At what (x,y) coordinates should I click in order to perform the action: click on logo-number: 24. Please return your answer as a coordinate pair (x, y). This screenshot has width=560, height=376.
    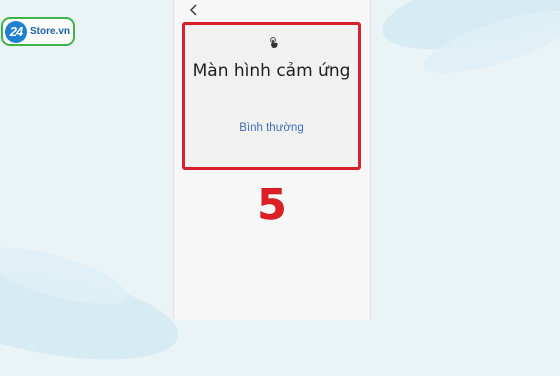
    Looking at the image, I should click on (16, 31).